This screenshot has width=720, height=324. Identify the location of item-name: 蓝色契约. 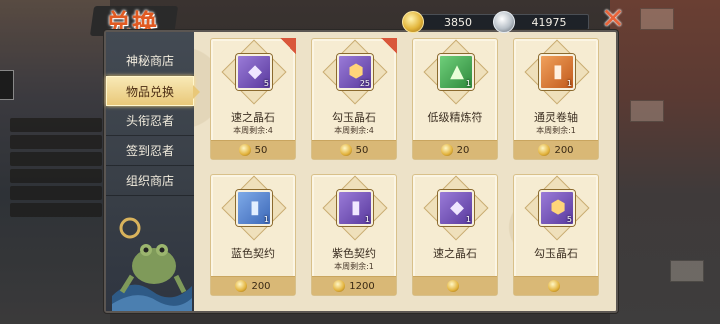
(253, 253).